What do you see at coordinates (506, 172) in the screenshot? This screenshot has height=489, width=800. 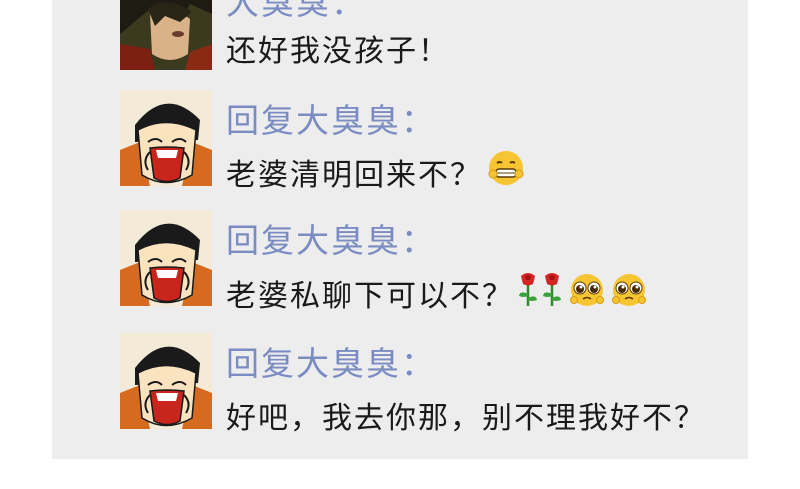 I see `grimacing-smile-emoji-icon` at bounding box center [506, 172].